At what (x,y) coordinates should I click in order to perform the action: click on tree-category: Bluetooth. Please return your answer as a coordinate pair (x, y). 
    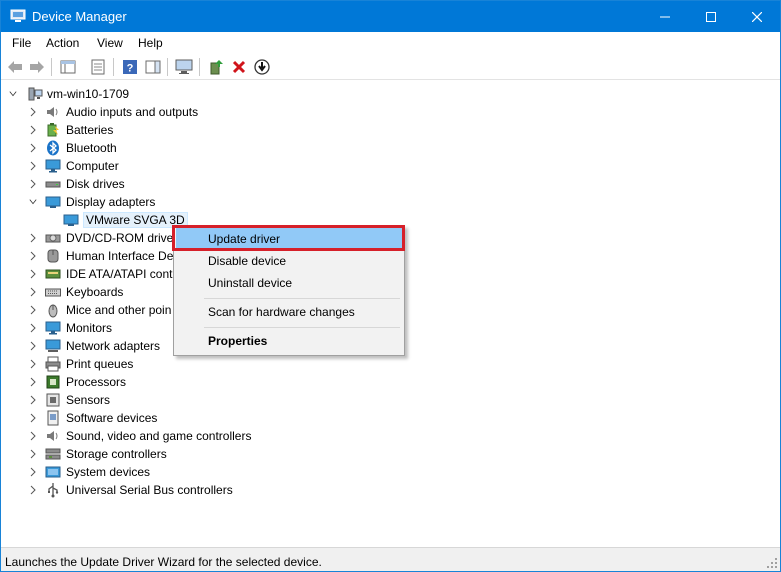
    Looking at the image, I should click on (201, 148).